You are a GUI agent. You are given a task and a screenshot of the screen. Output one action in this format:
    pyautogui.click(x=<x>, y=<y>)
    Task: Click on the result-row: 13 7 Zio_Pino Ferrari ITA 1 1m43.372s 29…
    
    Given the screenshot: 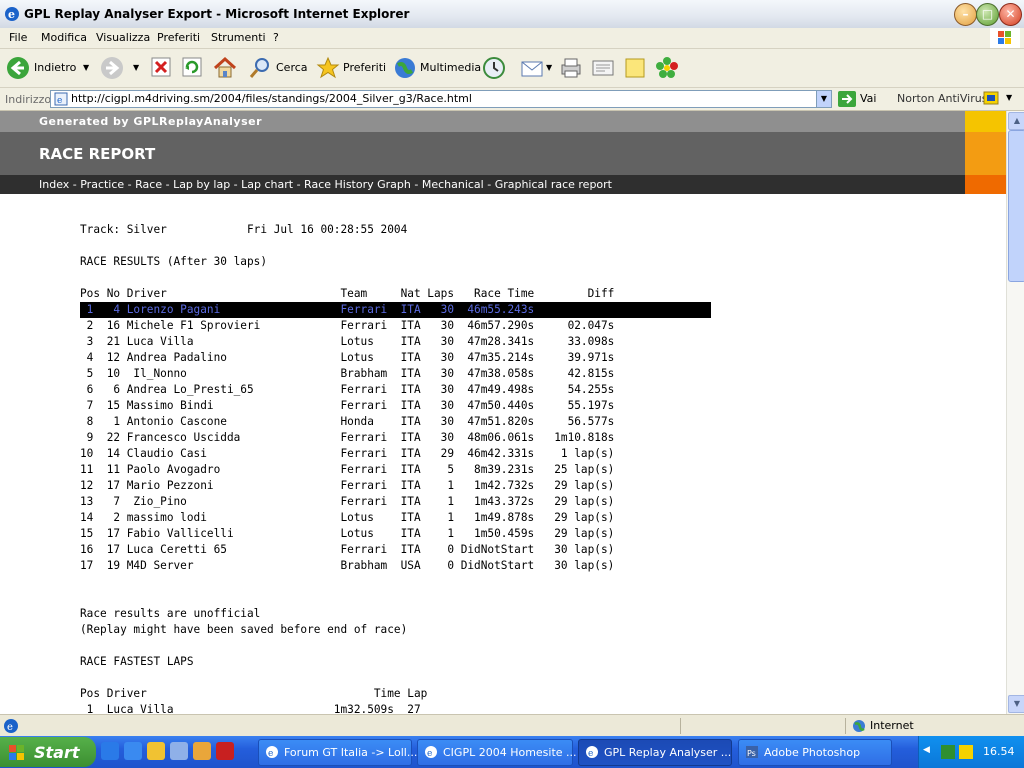 What is the action you would take?
    pyautogui.click(x=347, y=501)
    